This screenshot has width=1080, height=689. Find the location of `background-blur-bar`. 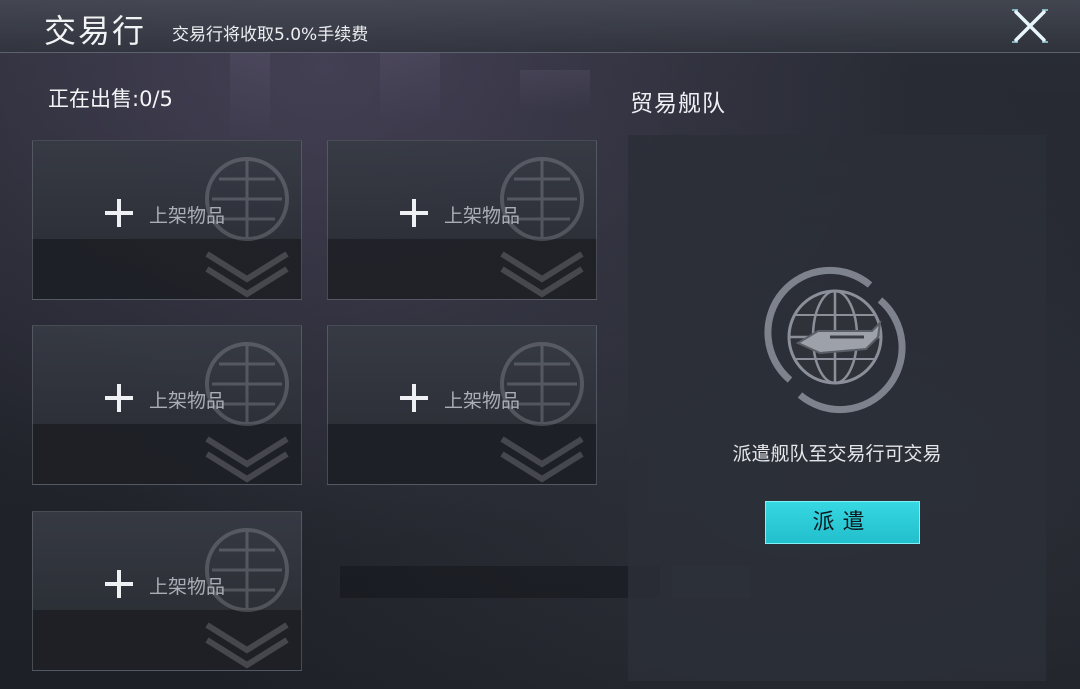

background-blur-bar is located at coordinates (500, 582).